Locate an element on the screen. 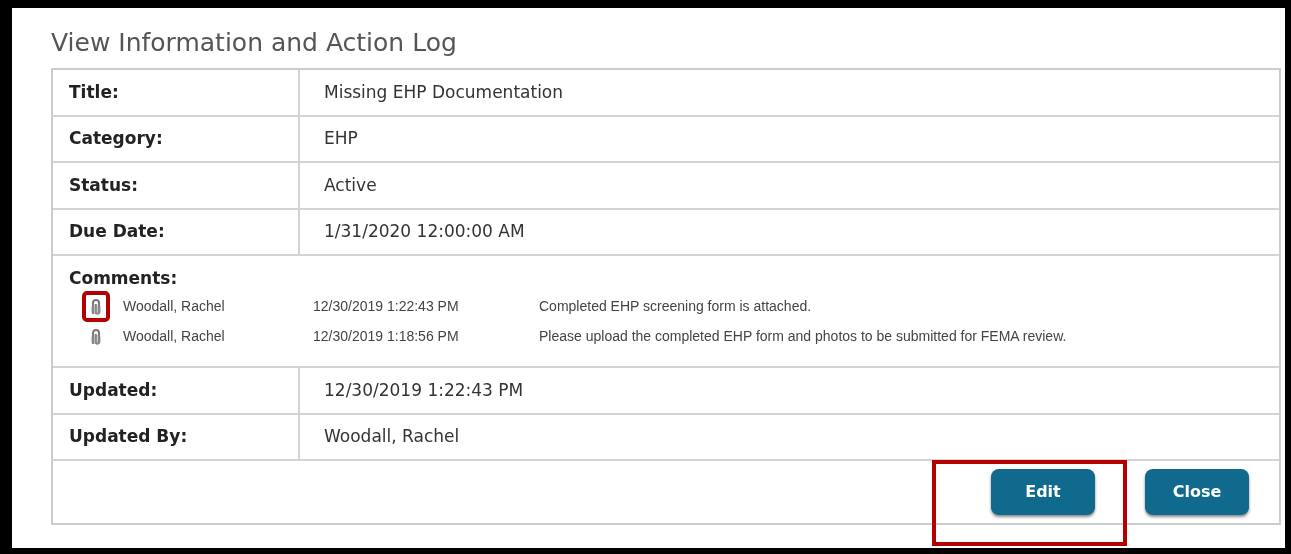  field-label: Title: is located at coordinates (176, 92).